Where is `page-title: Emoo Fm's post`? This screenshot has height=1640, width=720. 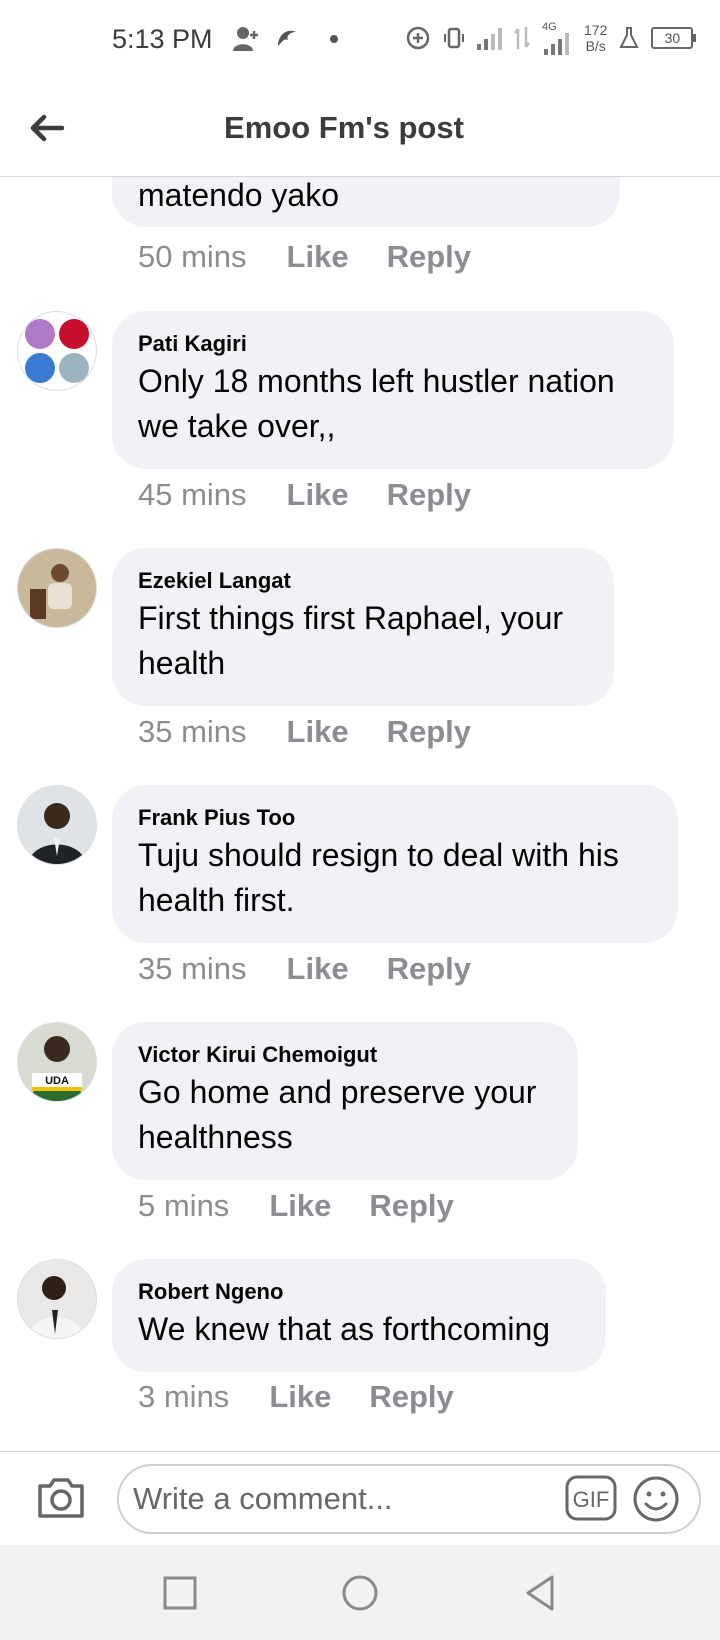
page-title: Emoo Fm's post is located at coordinates (344, 127).